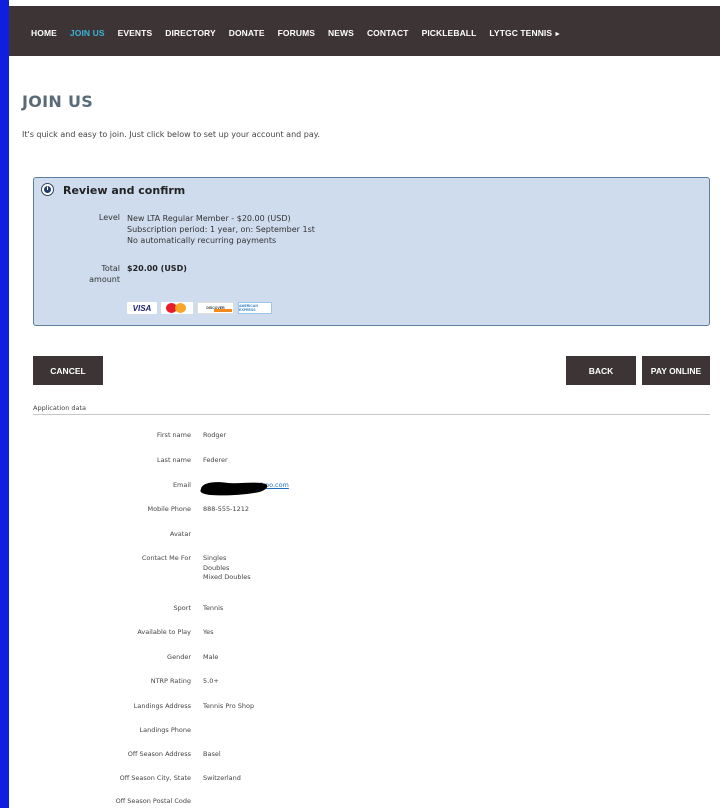 This screenshot has height=809, width=724. What do you see at coordinates (362, 437) in the screenshot?
I see `field-first-name: First name Rodger` at bounding box center [362, 437].